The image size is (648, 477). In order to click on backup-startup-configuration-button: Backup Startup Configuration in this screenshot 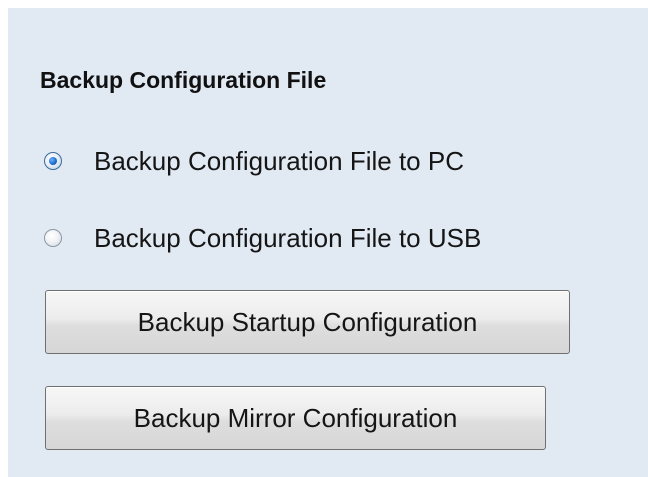, I will do `click(307, 322)`.